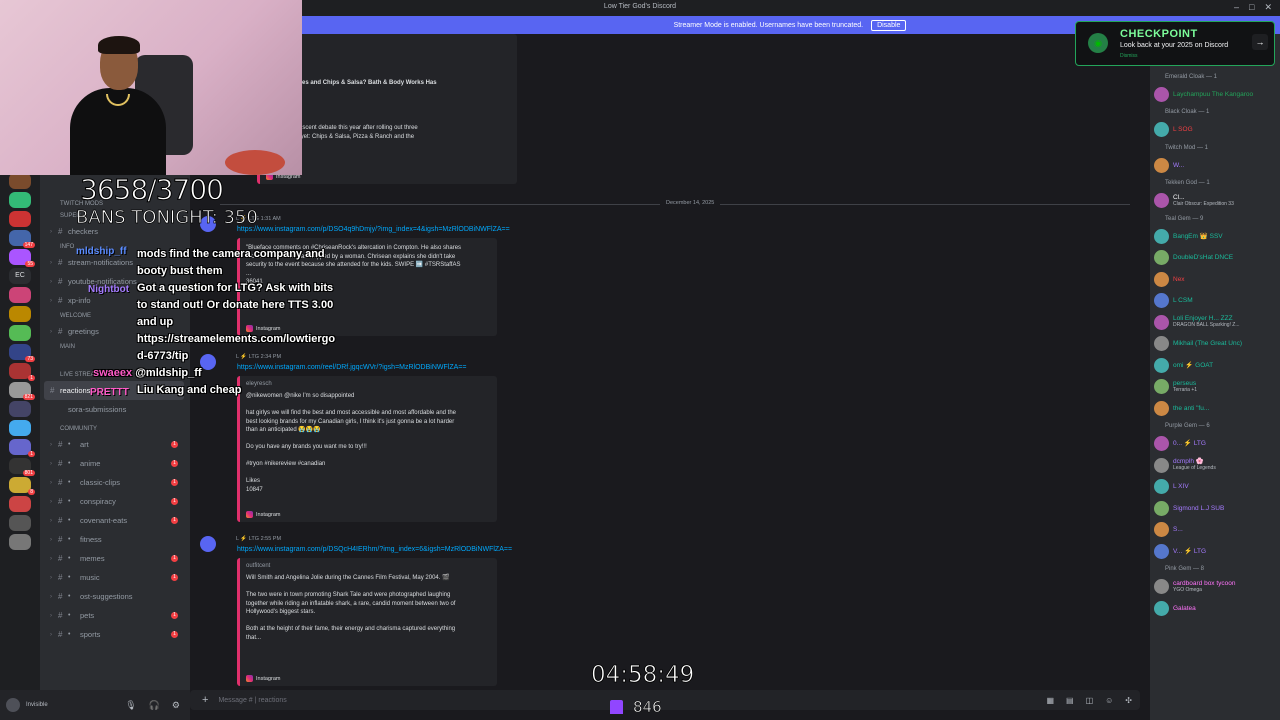 This screenshot has height=720, width=1280. What do you see at coordinates (1260, 42) in the screenshot?
I see `arrow-right-icon: →` at bounding box center [1260, 42].